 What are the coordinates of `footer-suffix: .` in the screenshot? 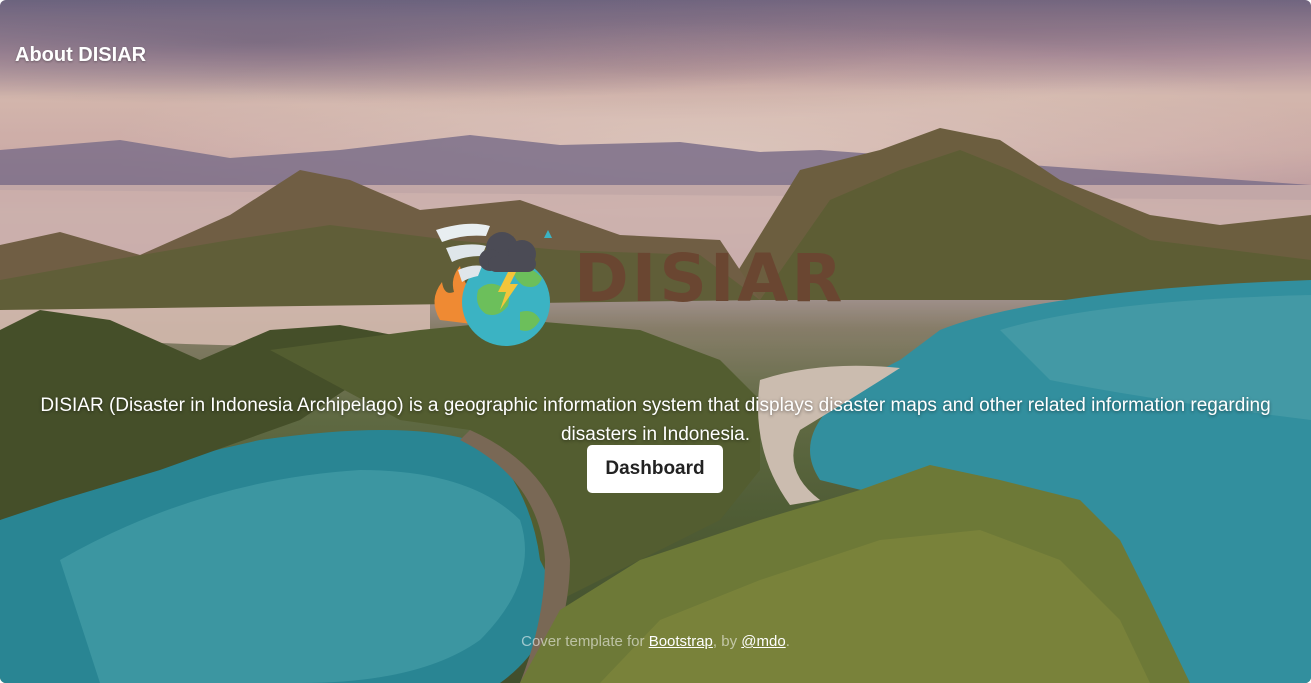 It's located at (787, 641).